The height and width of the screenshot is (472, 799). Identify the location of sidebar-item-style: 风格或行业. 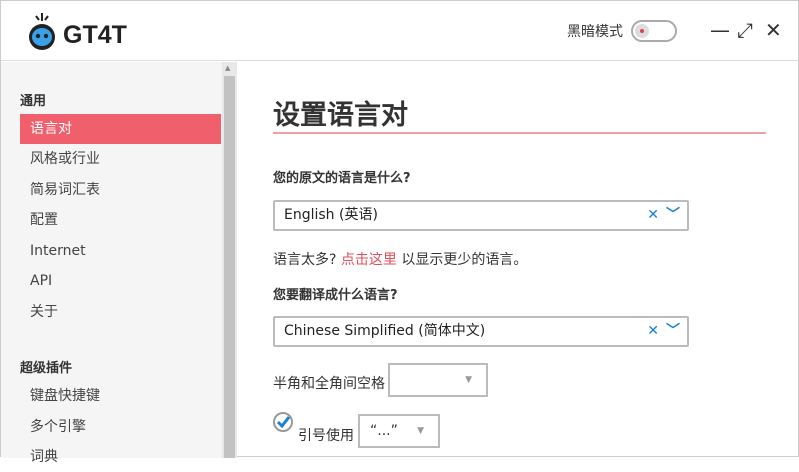
(120, 159).